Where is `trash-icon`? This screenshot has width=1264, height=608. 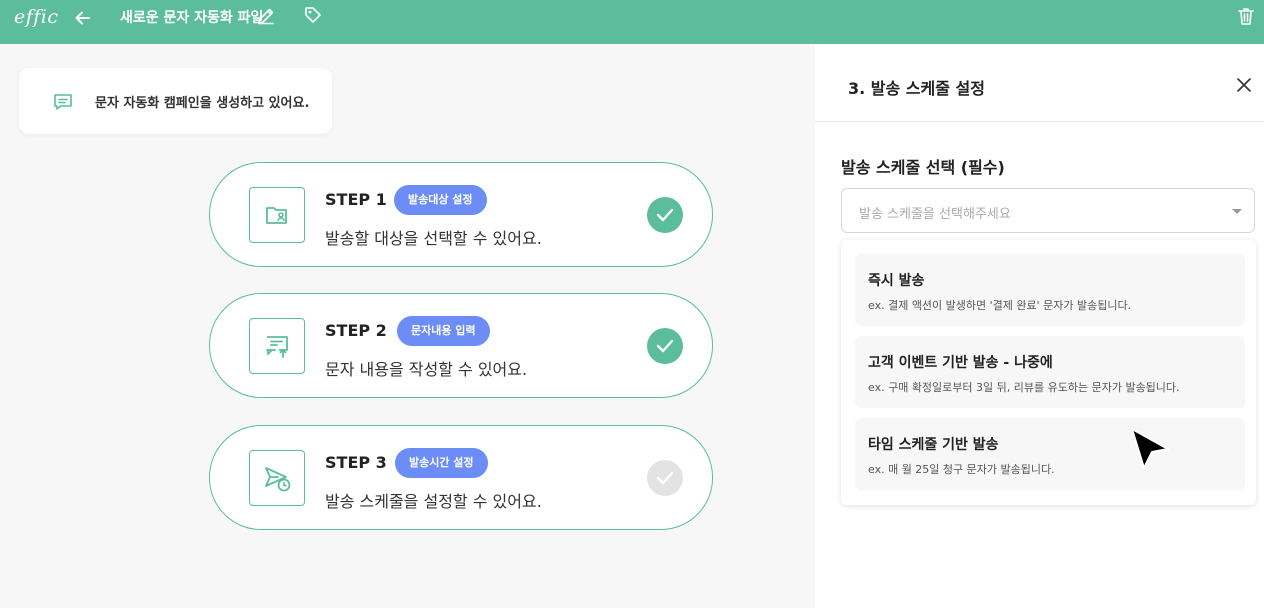
trash-icon is located at coordinates (1246, 16).